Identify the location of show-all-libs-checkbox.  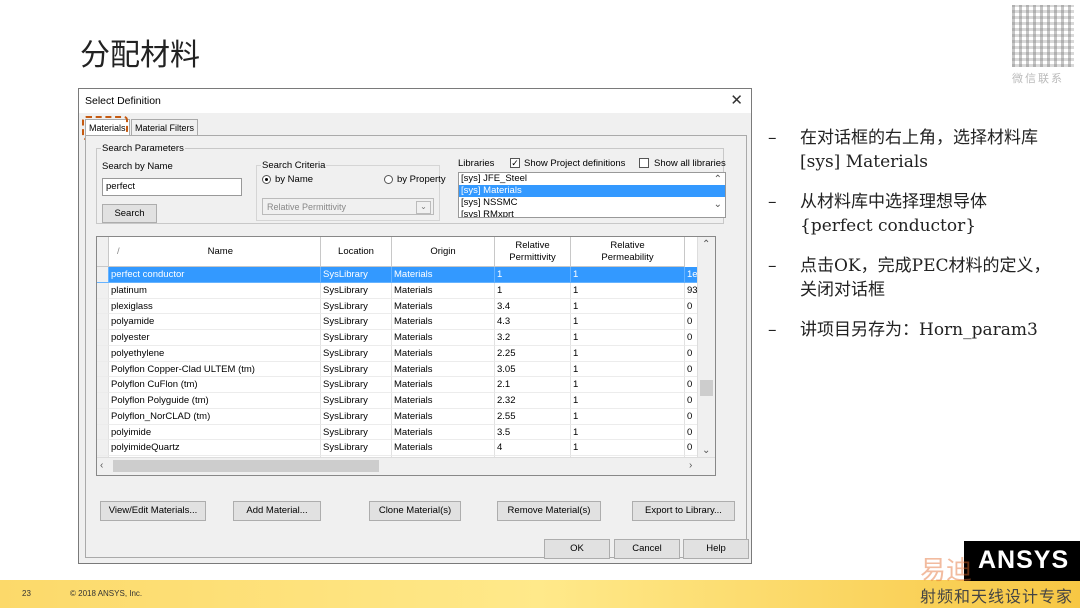
(644, 163).